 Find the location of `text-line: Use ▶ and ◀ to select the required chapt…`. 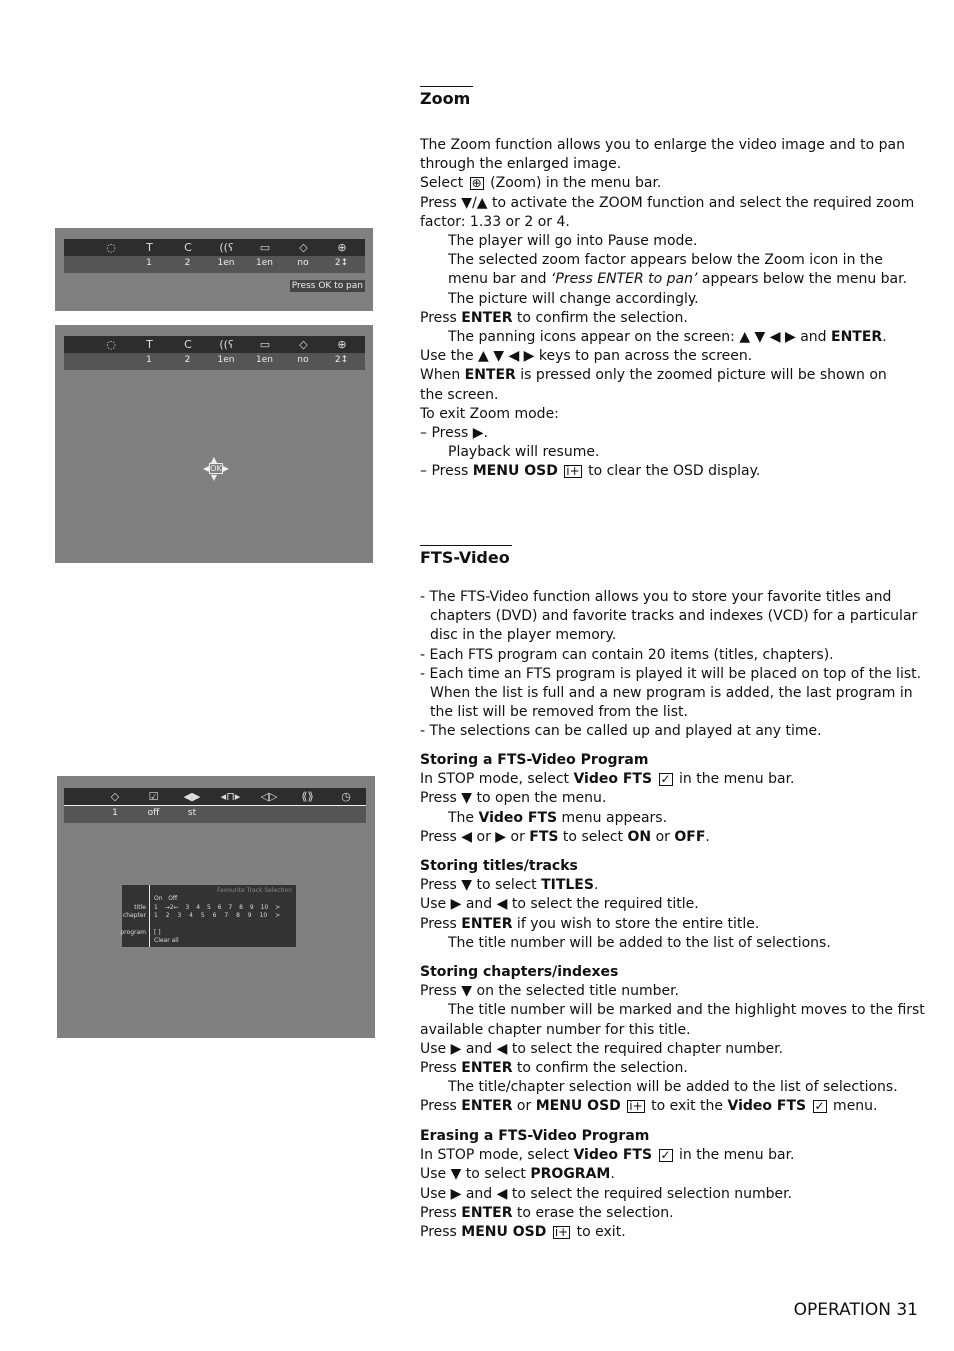

text-line: Use ▶ and ◀ to select the required chapt… is located at coordinates (670, 1049).